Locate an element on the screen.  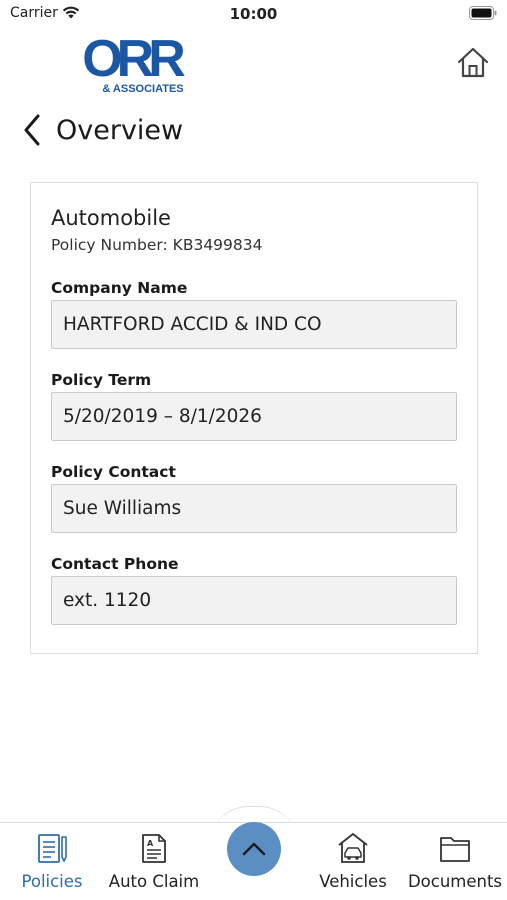
auto-claim-icon: A is located at coordinates (154, 848).